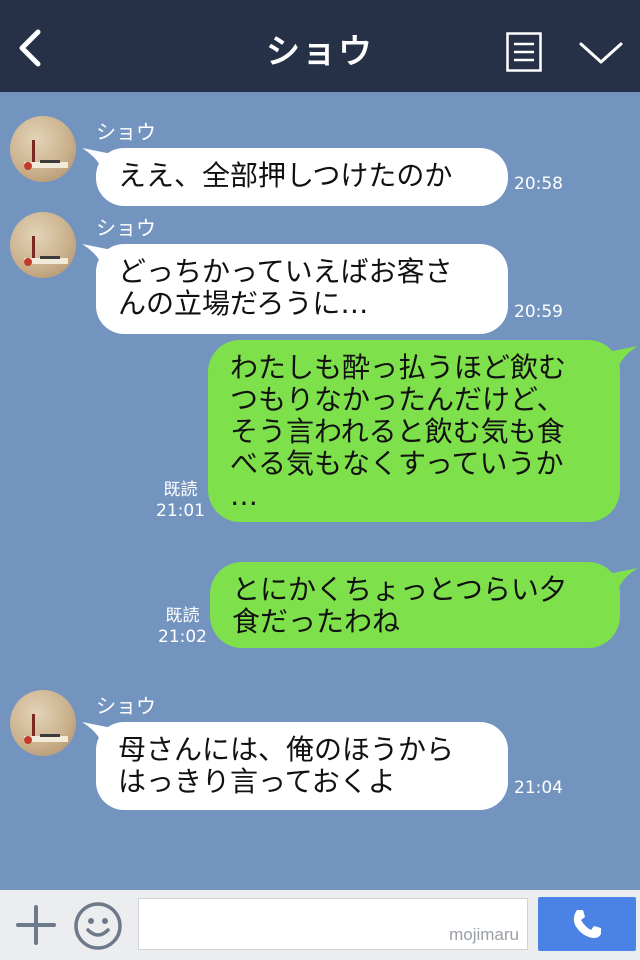 The width and height of the screenshot is (640, 960). I want to click on message-bubble: 母さんには、俺のほうから はっきり言っておくよ, so click(302, 766).